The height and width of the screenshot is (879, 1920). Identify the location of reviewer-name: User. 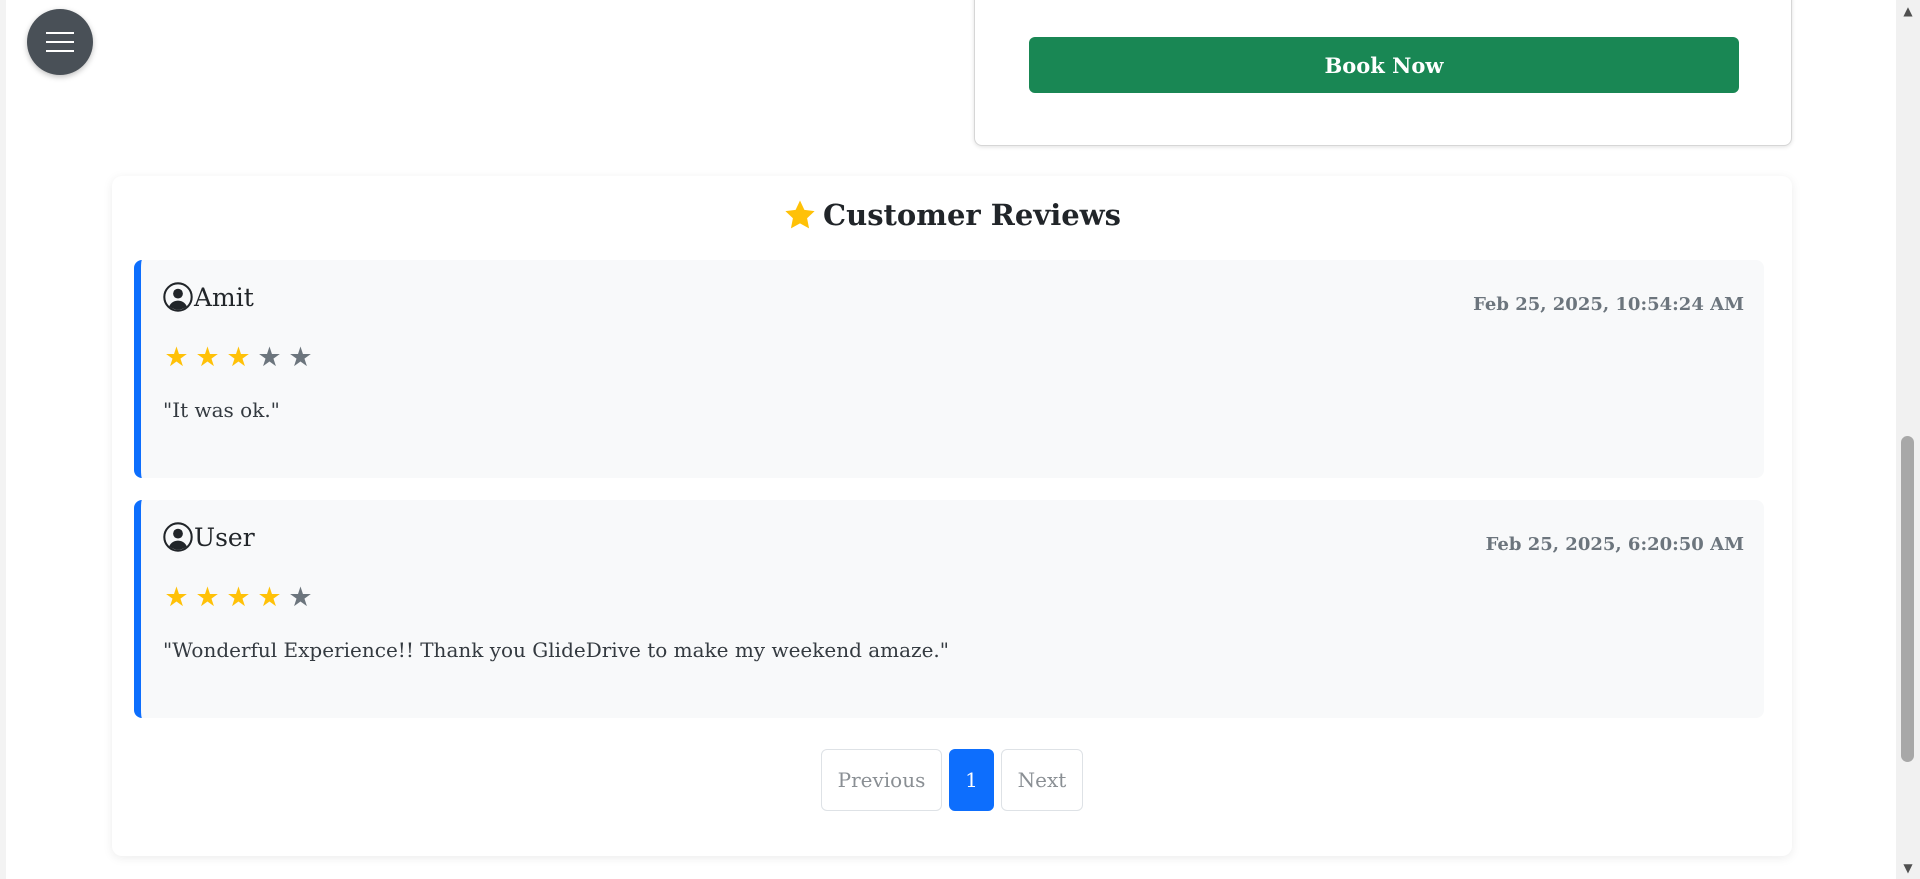
(224, 537).